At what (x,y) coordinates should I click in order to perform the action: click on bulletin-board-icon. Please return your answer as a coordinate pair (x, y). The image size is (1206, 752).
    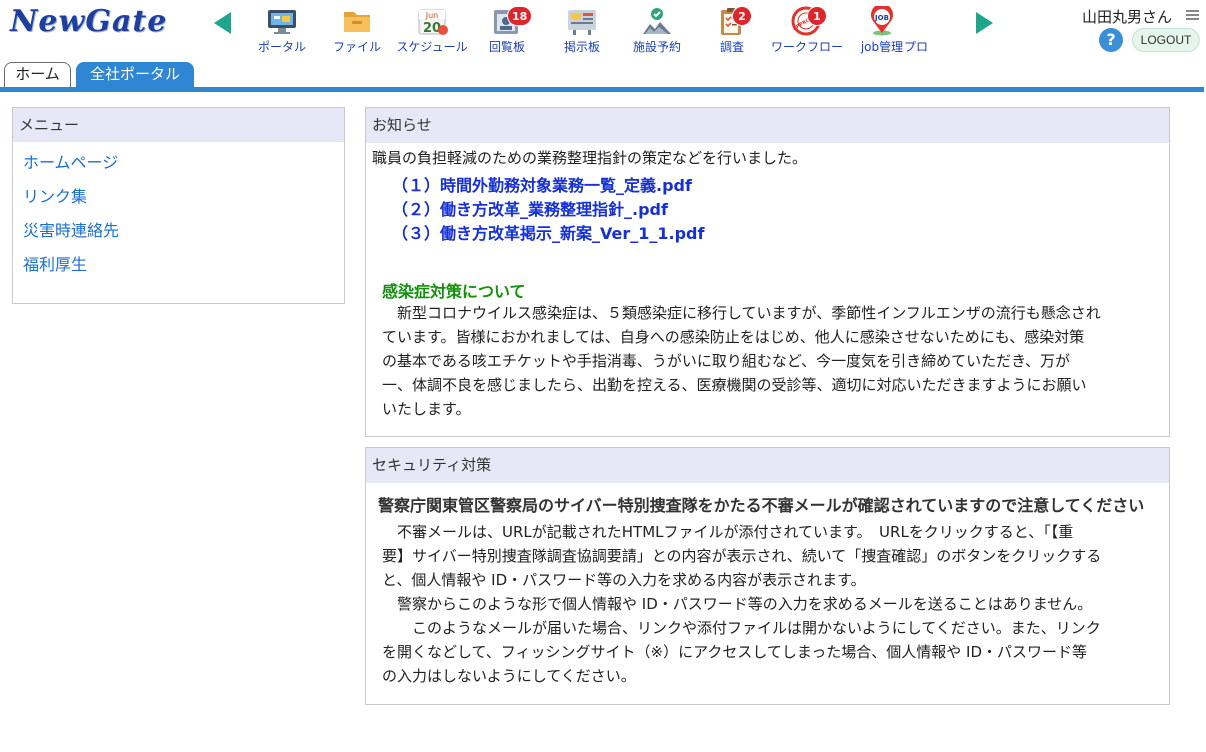
    Looking at the image, I should click on (582, 22).